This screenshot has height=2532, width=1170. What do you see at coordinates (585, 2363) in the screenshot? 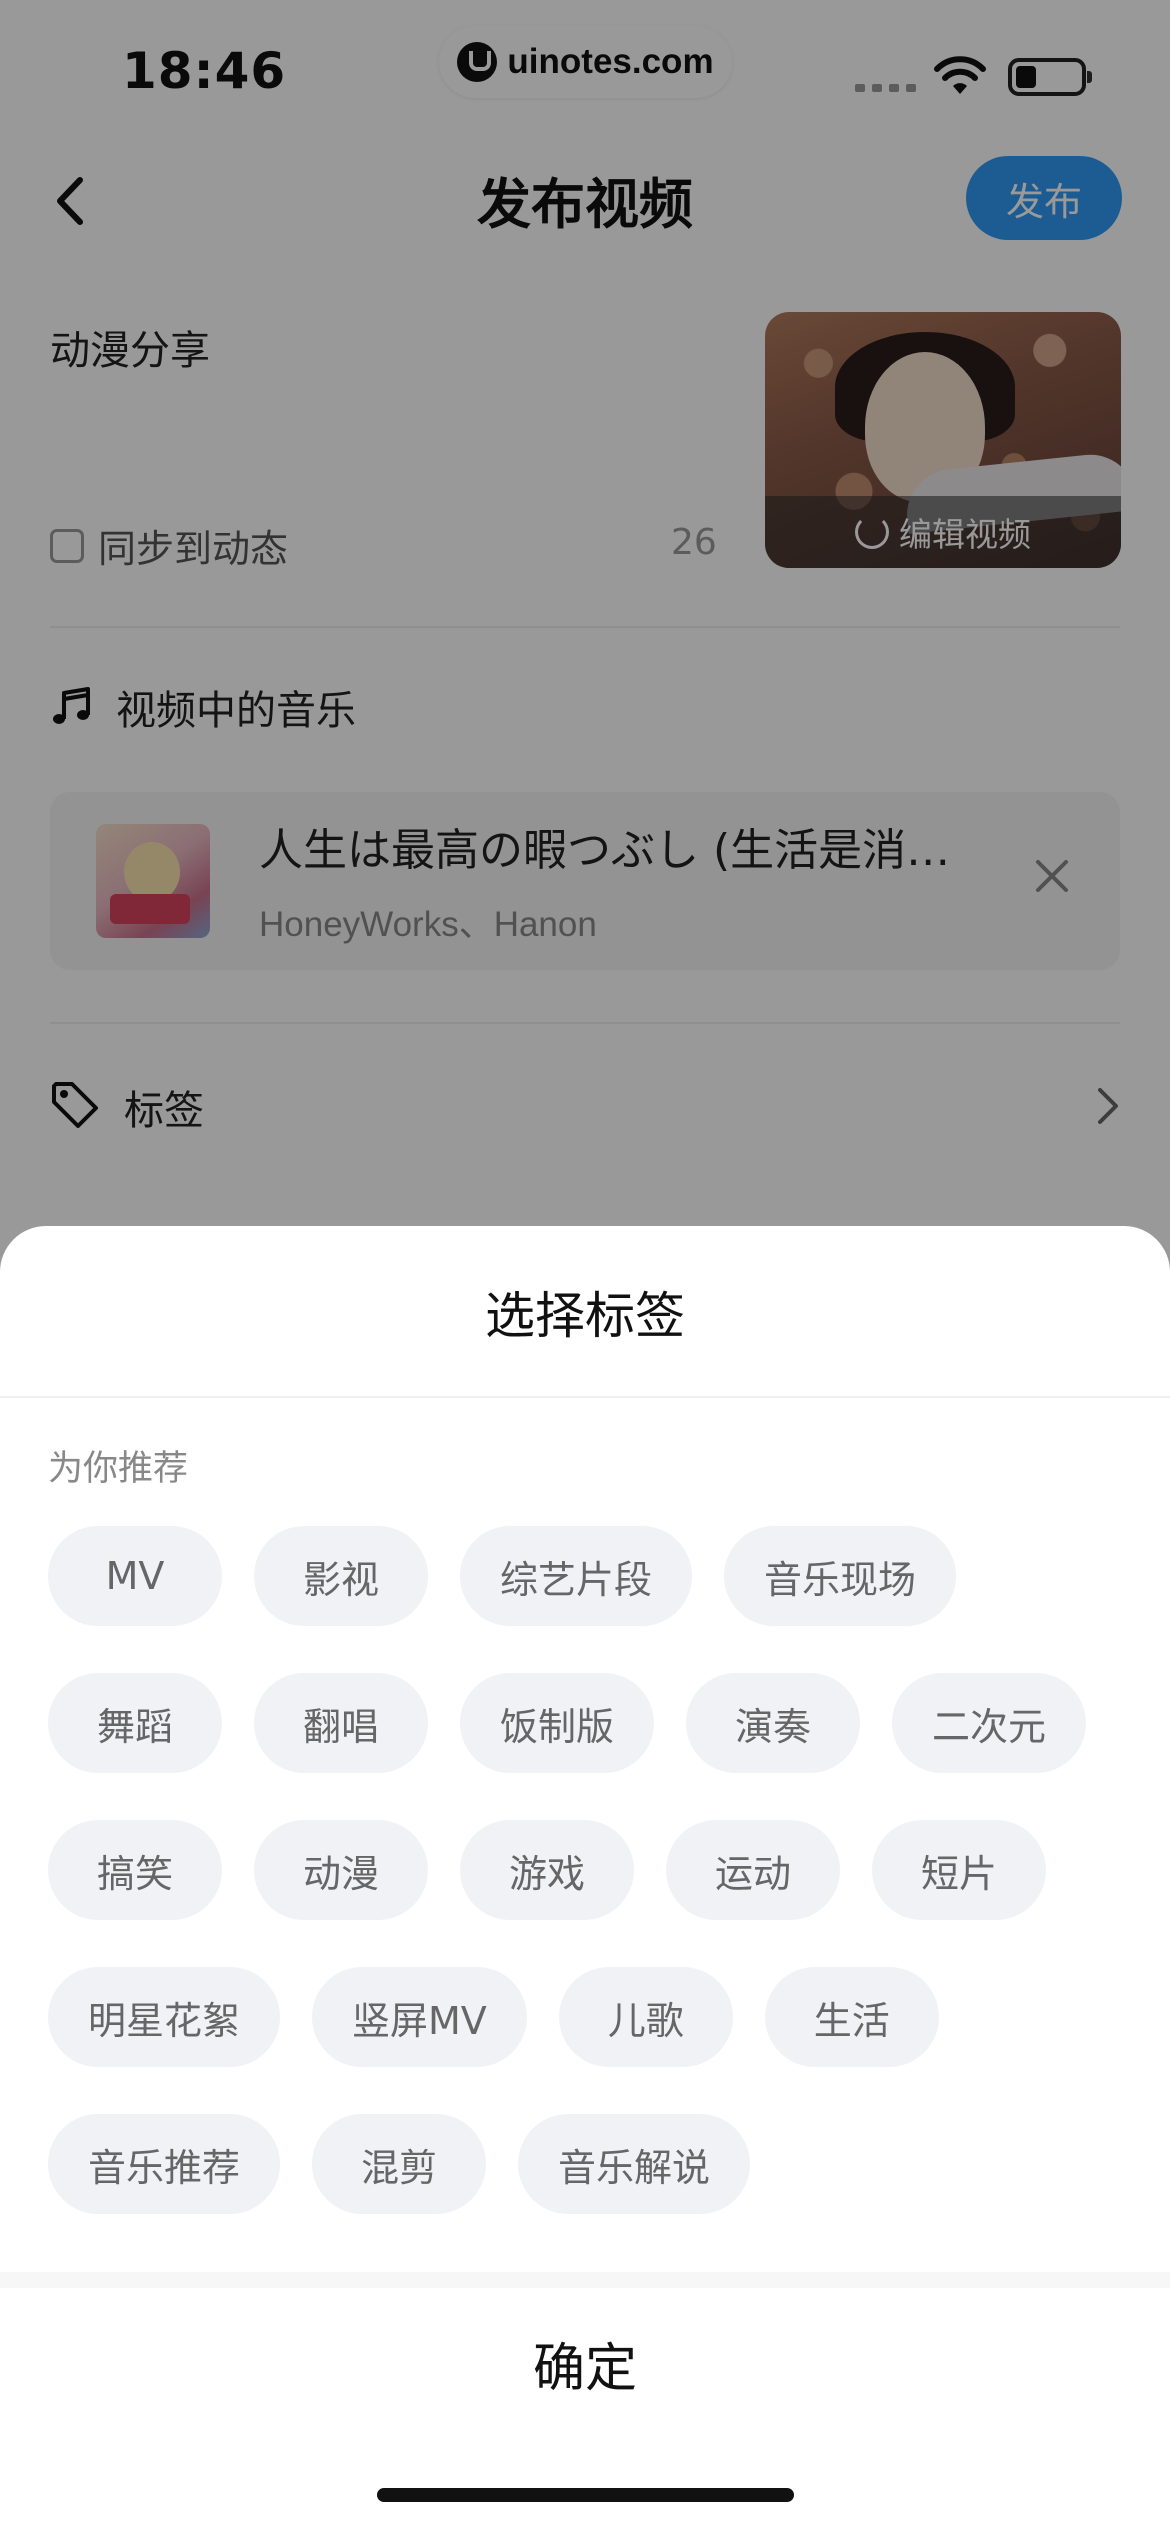
I see `confirm-button: 确定` at bounding box center [585, 2363].